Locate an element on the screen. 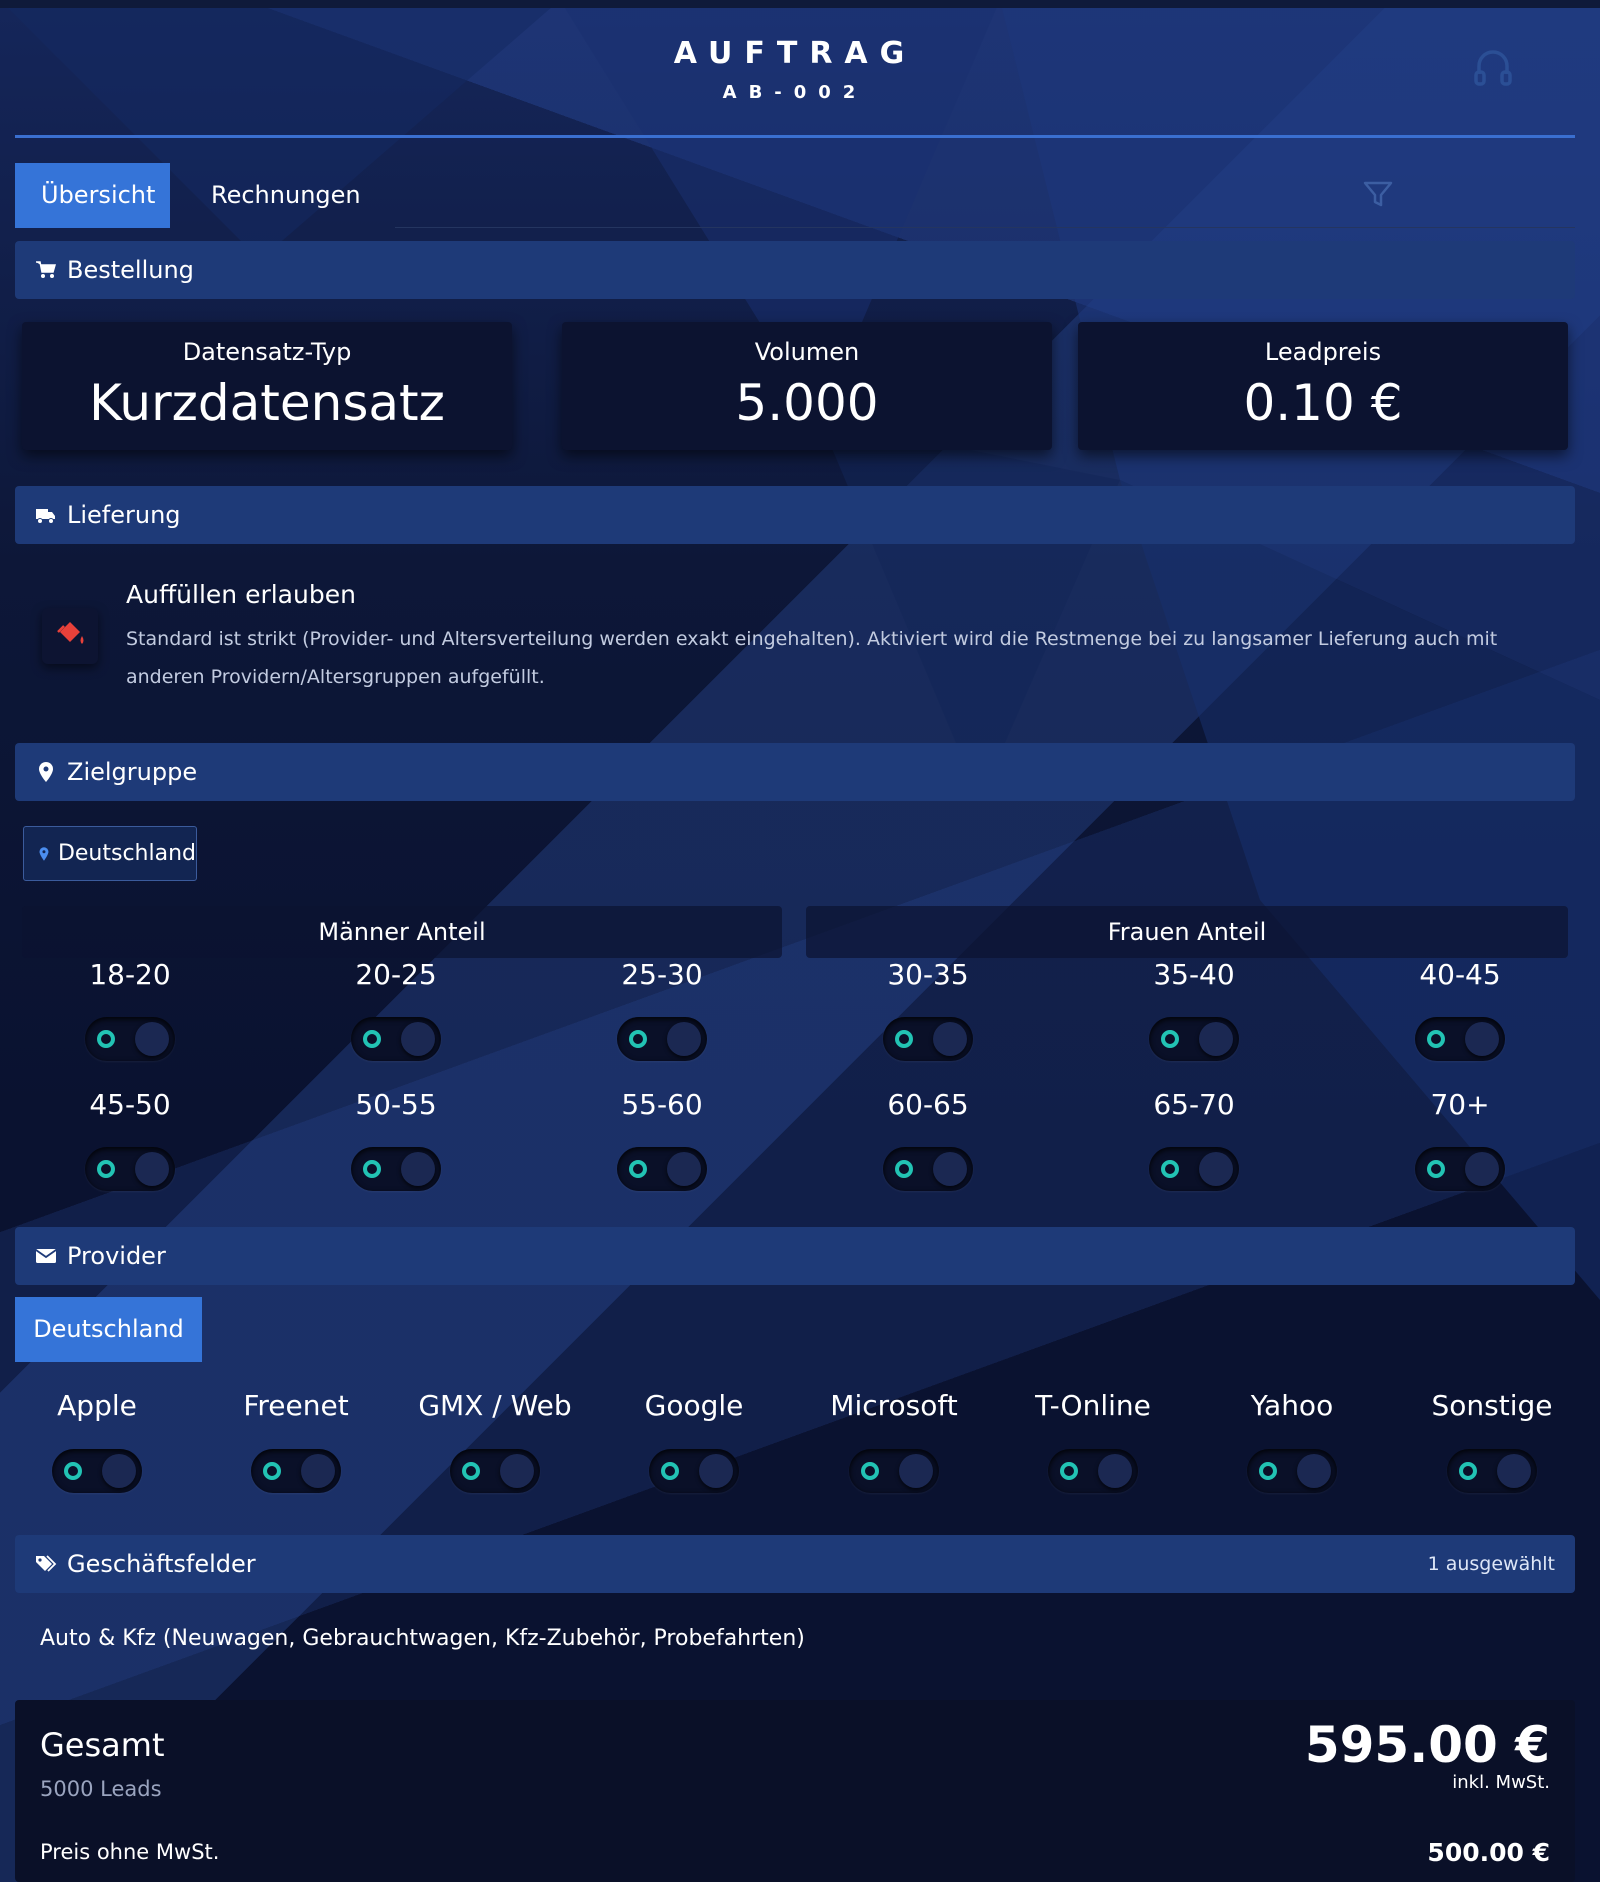 The image size is (1600, 1882). card-lead-price: Leadpreis 0.10 € is located at coordinates (1323, 386).